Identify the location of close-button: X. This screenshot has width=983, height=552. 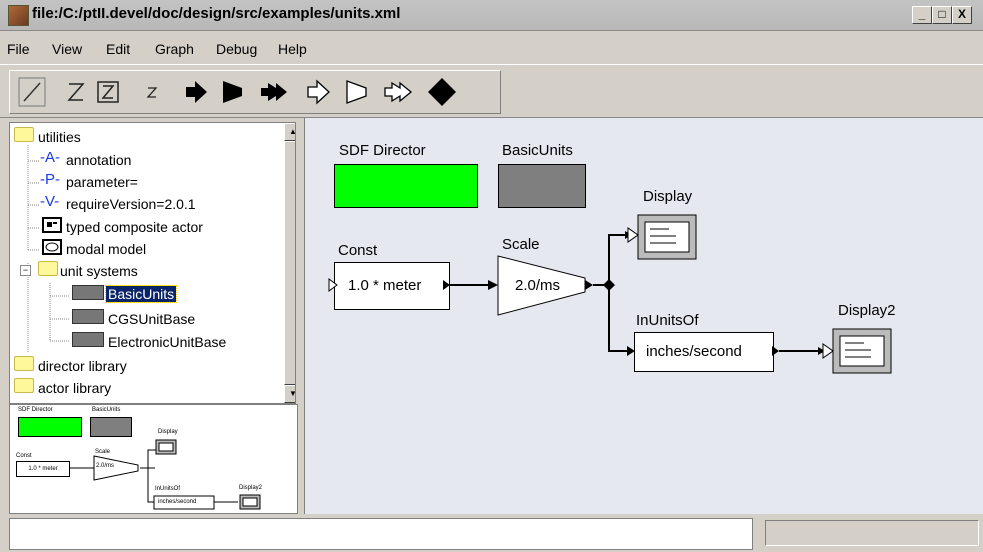
(962, 15).